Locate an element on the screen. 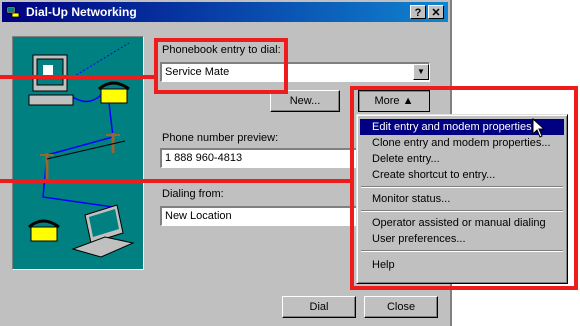 The width and height of the screenshot is (580, 326). close-button: Close is located at coordinates (401, 307).